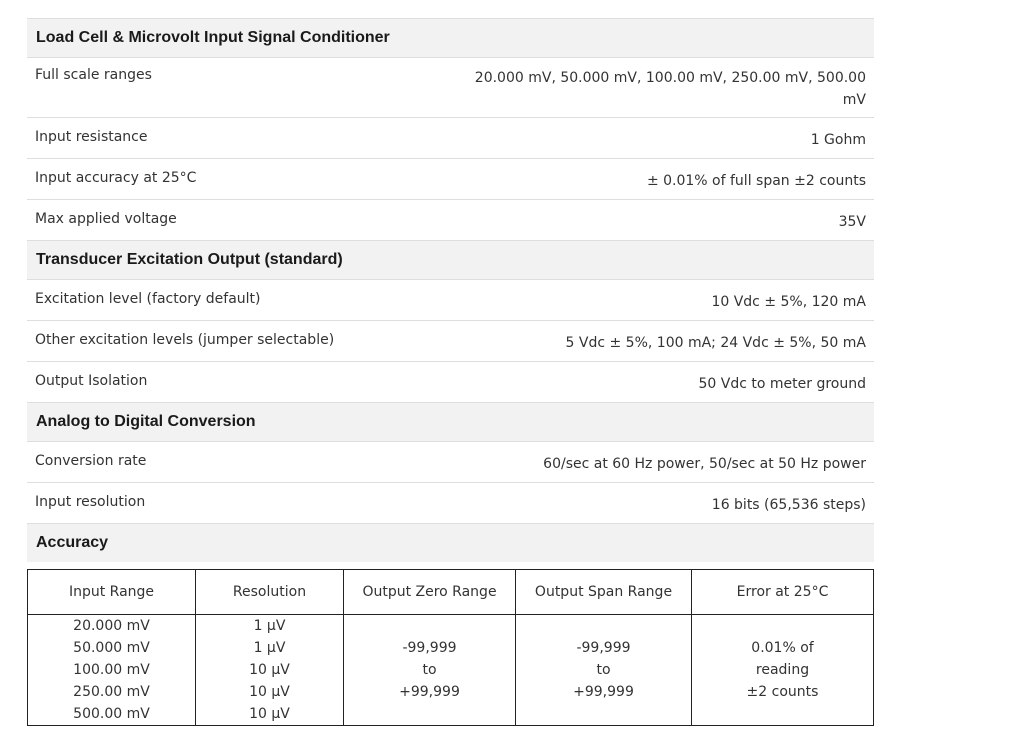 The height and width of the screenshot is (731, 1033). Describe the element at coordinates (239, 300) in the screenshot. I see `spec-label: Excitation level (factory default)` at that location.